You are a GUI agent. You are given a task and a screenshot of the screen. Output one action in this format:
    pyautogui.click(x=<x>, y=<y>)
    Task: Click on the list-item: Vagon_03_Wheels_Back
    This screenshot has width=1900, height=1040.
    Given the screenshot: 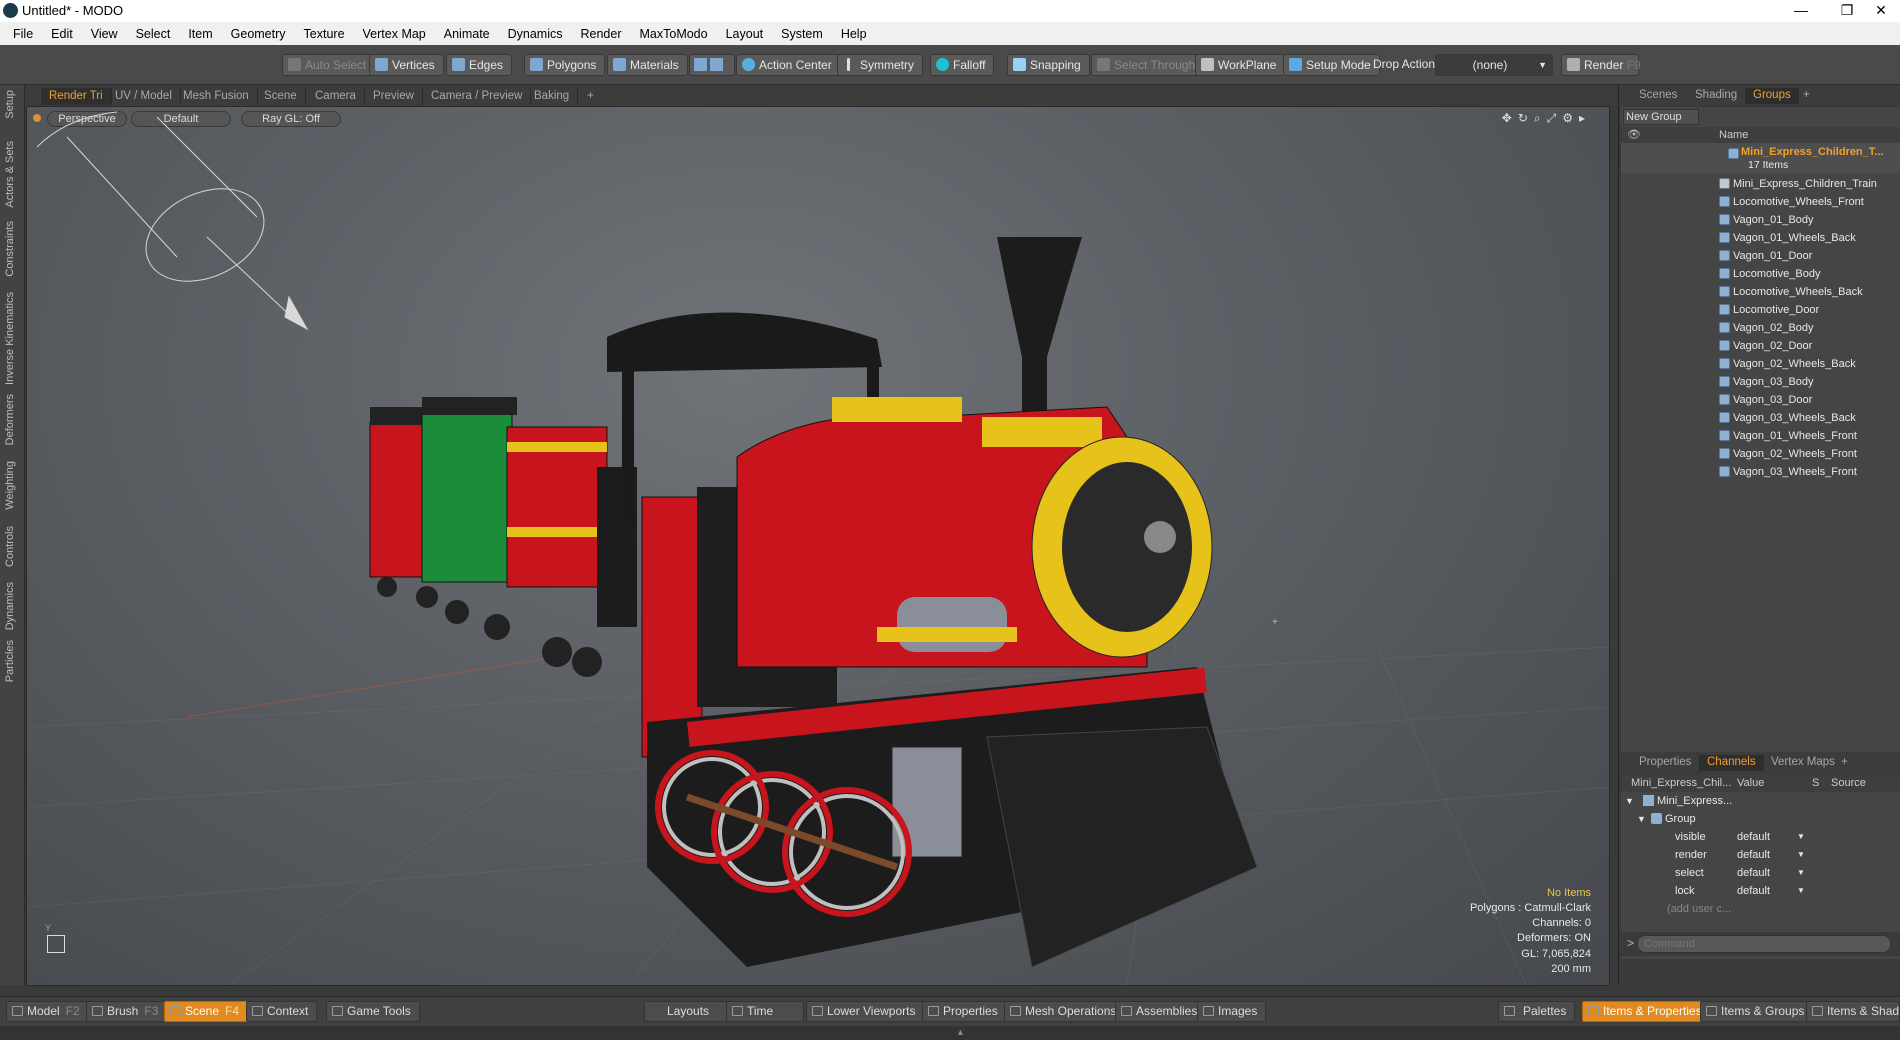 What is the action you would take?
    pyautogui.click(x=1760, y=418)
    